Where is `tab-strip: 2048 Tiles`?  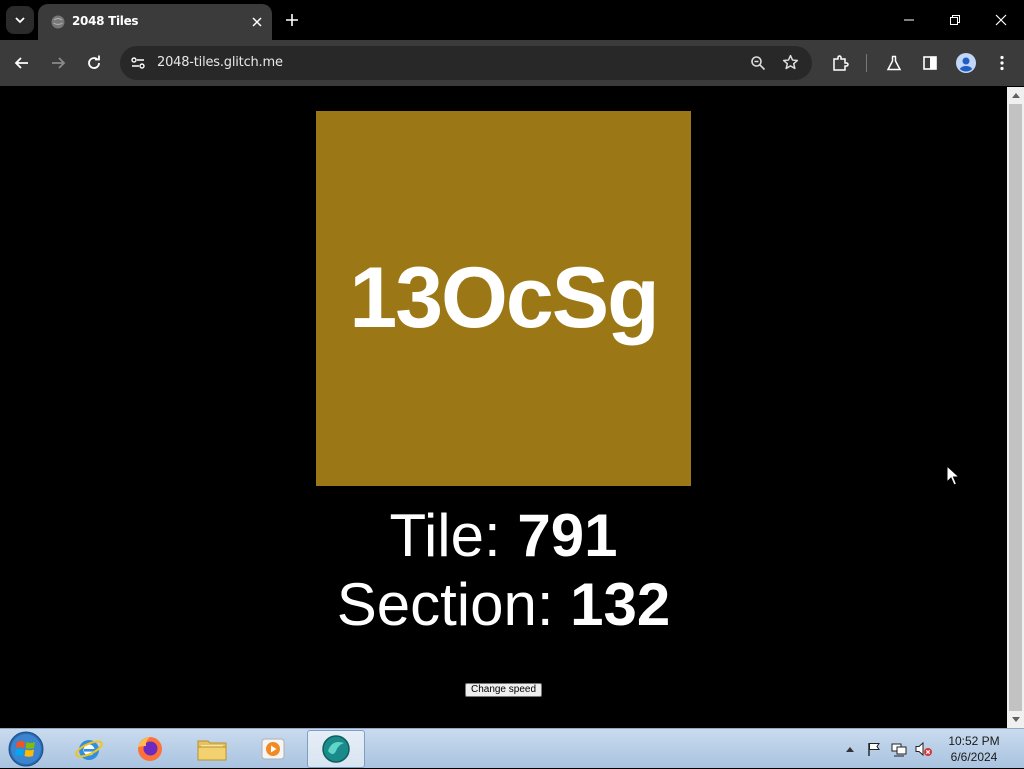 tab-strip: 2048 Tiles is located at coordinates (512, 20).